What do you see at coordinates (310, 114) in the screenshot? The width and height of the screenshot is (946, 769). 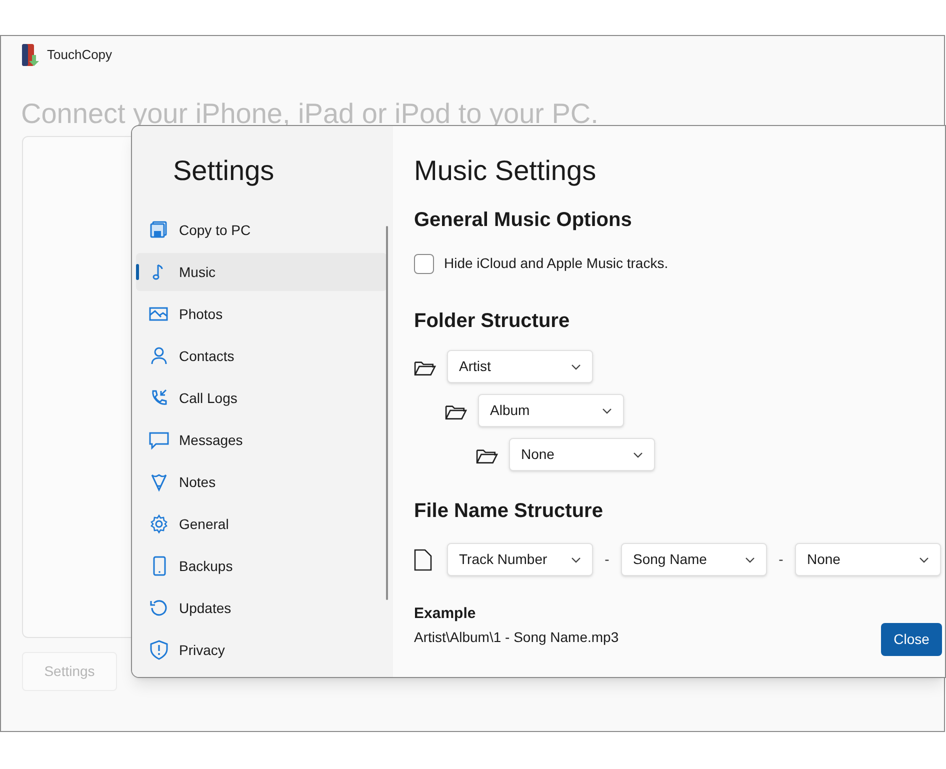 I see `connect-heading: Connect your iPhone, iPad or iPod to your PC.` at bounding box center [310, 114].